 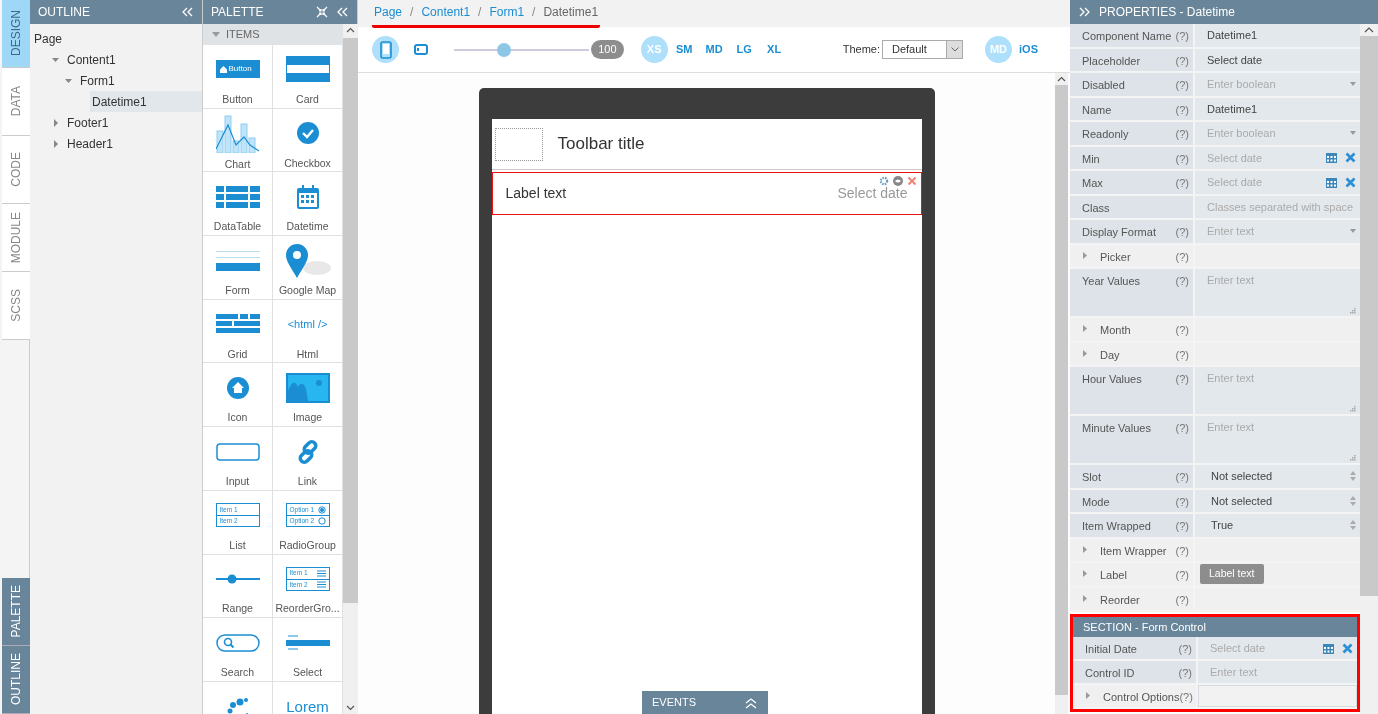 I want to click on datetime-item: Label text Select date, so click(x=706, y=193).